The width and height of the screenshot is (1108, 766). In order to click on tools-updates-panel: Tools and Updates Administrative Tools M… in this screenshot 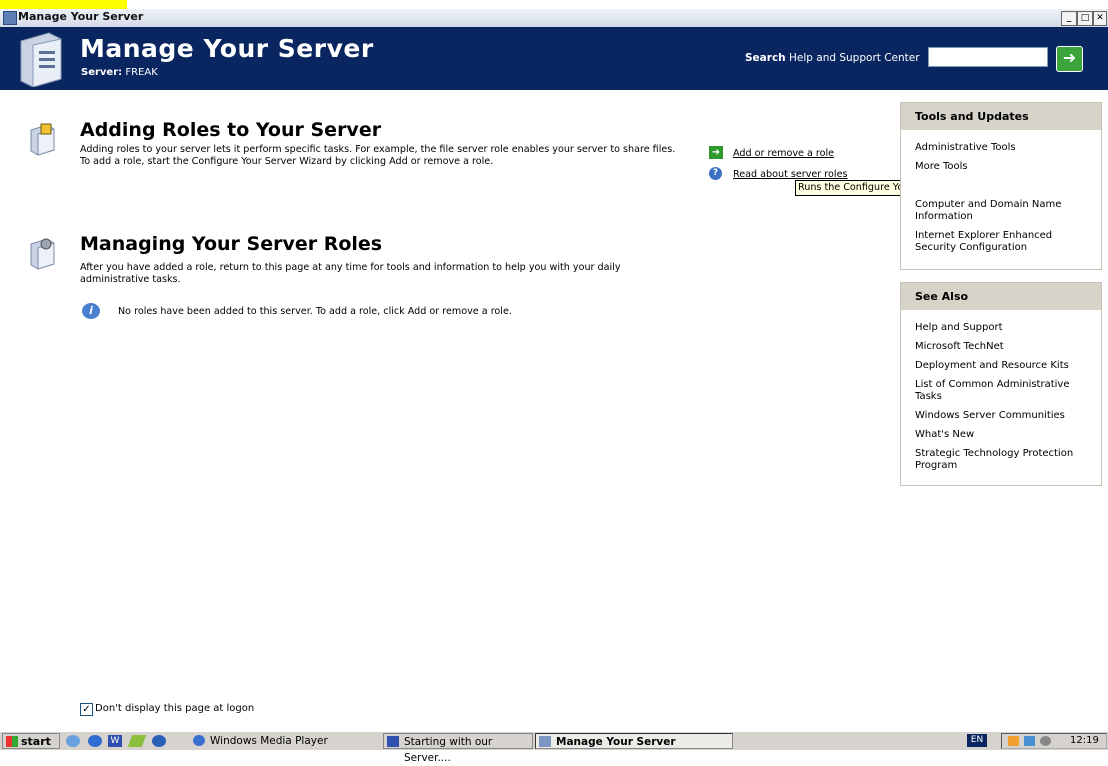, I will do `click(1001, 186)`.